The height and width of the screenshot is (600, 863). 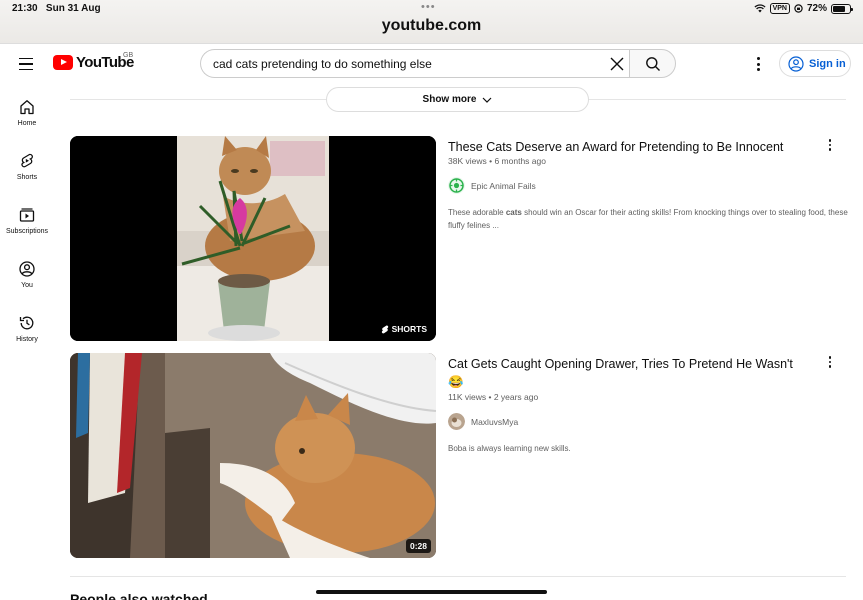 What do you see at coordinates (503, 185) in the screenshot?
I see `channel-name: Epic Animal Fails` at bounding box center [503, 185].